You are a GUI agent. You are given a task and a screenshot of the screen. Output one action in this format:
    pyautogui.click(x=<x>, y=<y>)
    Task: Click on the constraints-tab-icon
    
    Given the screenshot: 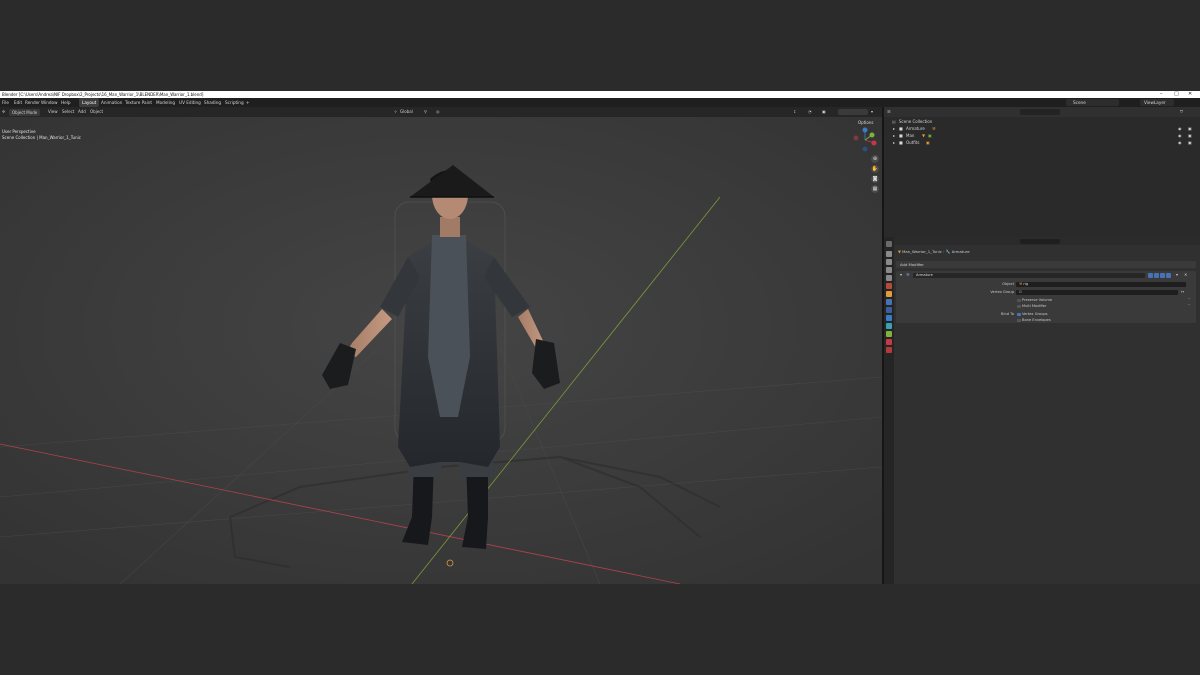 What is the action you would take?
    pyautogui.click(x=889, y=326)
    